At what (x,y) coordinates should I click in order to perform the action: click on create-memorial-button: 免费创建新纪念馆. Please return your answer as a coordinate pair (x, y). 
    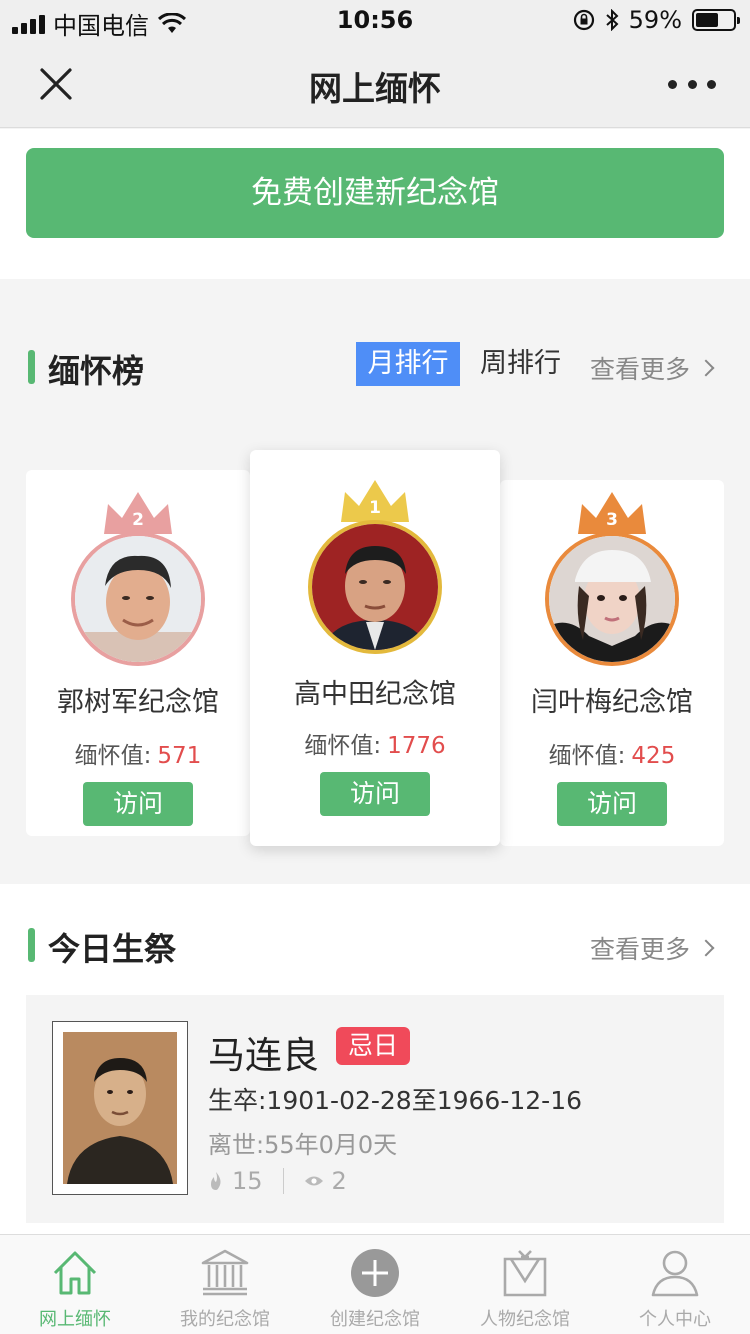
    Looking at the image, I should click on (375, 193).